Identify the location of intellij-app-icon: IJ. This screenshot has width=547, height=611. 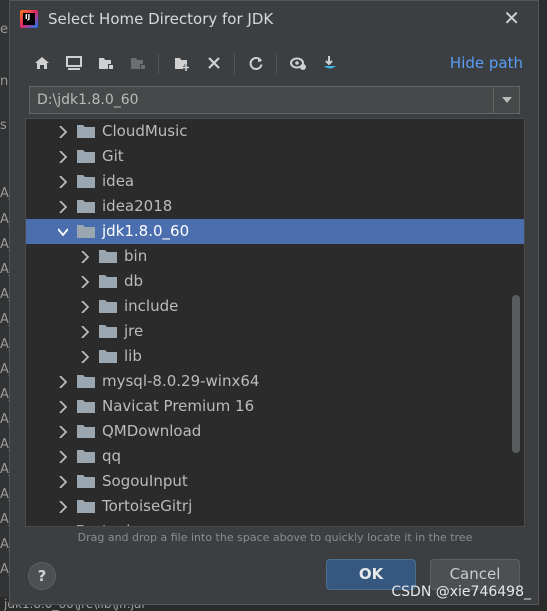
(29, 19).